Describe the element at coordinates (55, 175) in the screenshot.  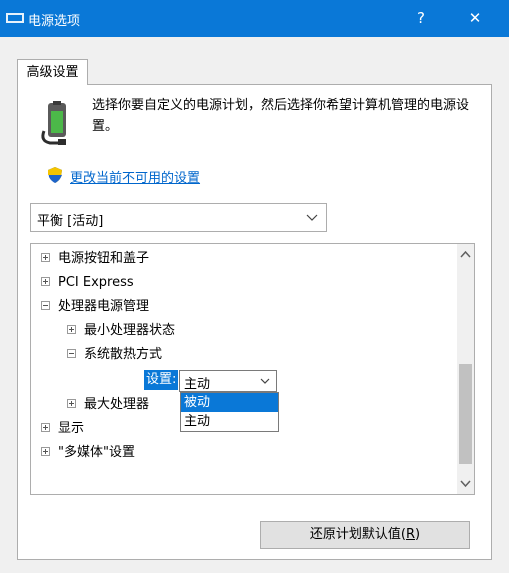
I see `uac-shield-icon` at that location.